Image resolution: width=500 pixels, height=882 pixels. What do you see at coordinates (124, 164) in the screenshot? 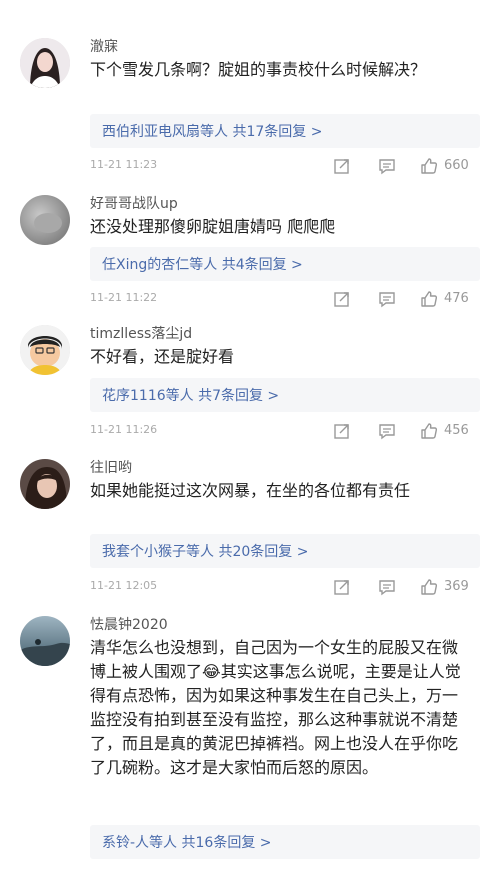
I see `timestamp: 11-21 11:23` at bounding box center [124, 164].